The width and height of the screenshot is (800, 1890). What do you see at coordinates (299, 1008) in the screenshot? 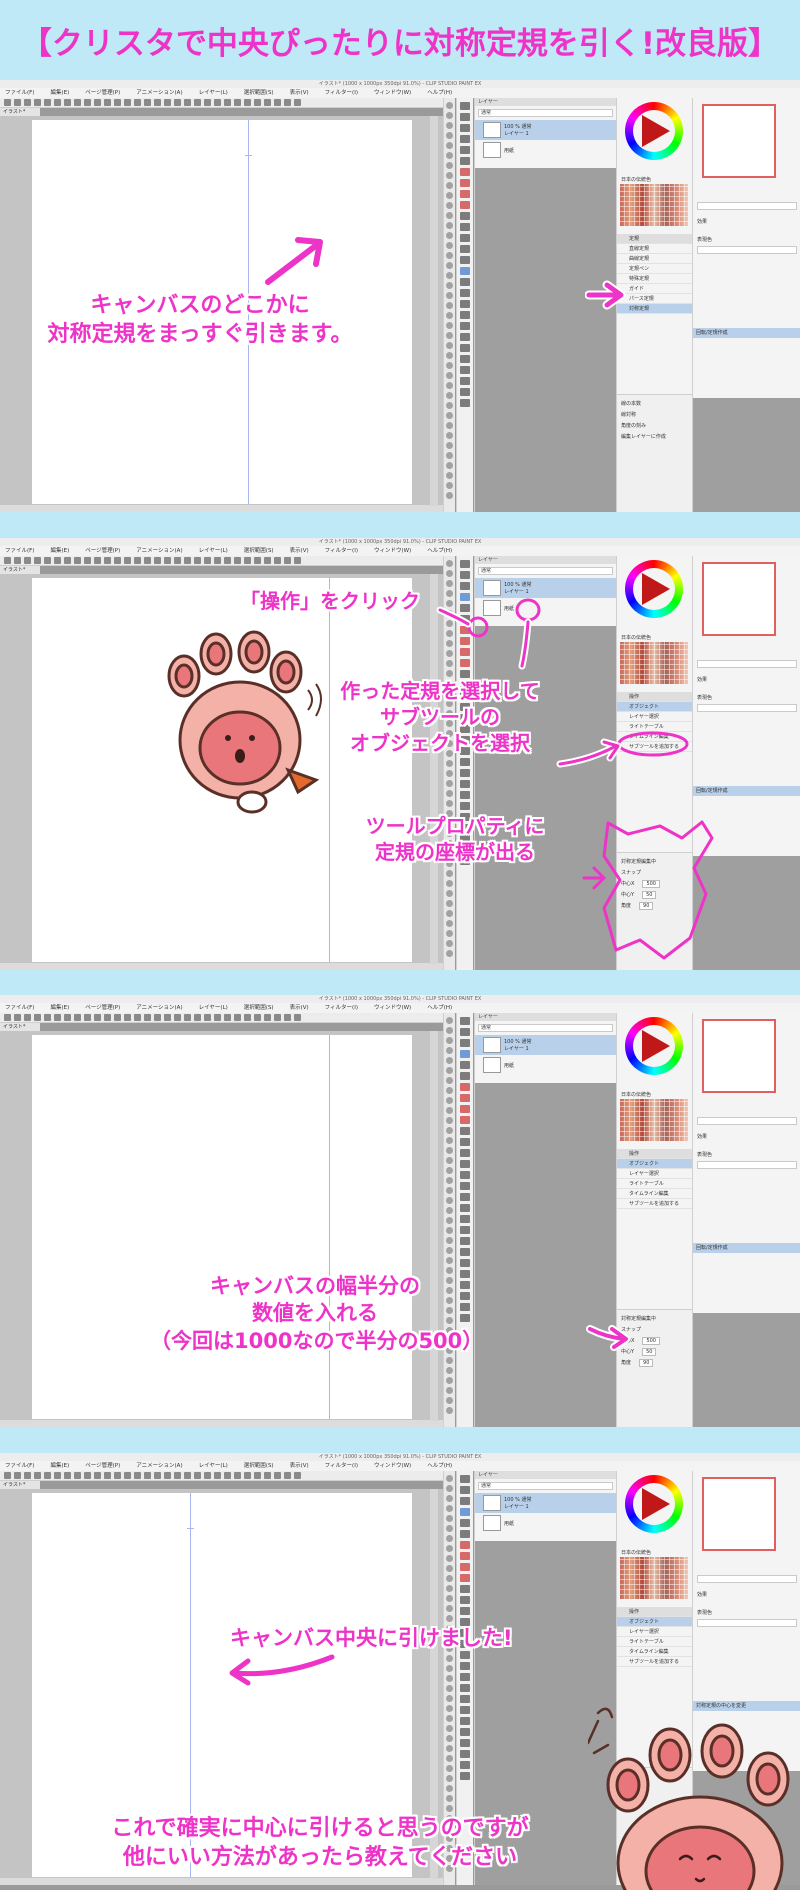
I see `menu-item: 表示(V)` at bounding box center [299, 1008].